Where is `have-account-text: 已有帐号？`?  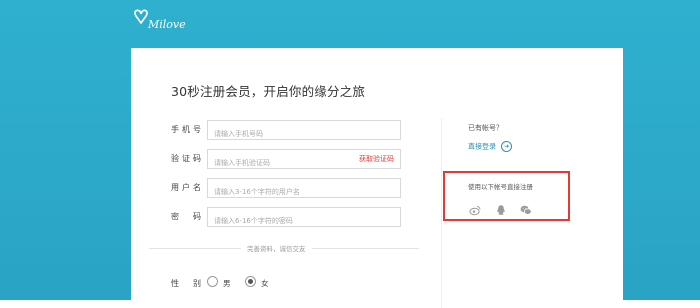 have-account-text: 已有帐号？ is located at coordinates (485, 128).